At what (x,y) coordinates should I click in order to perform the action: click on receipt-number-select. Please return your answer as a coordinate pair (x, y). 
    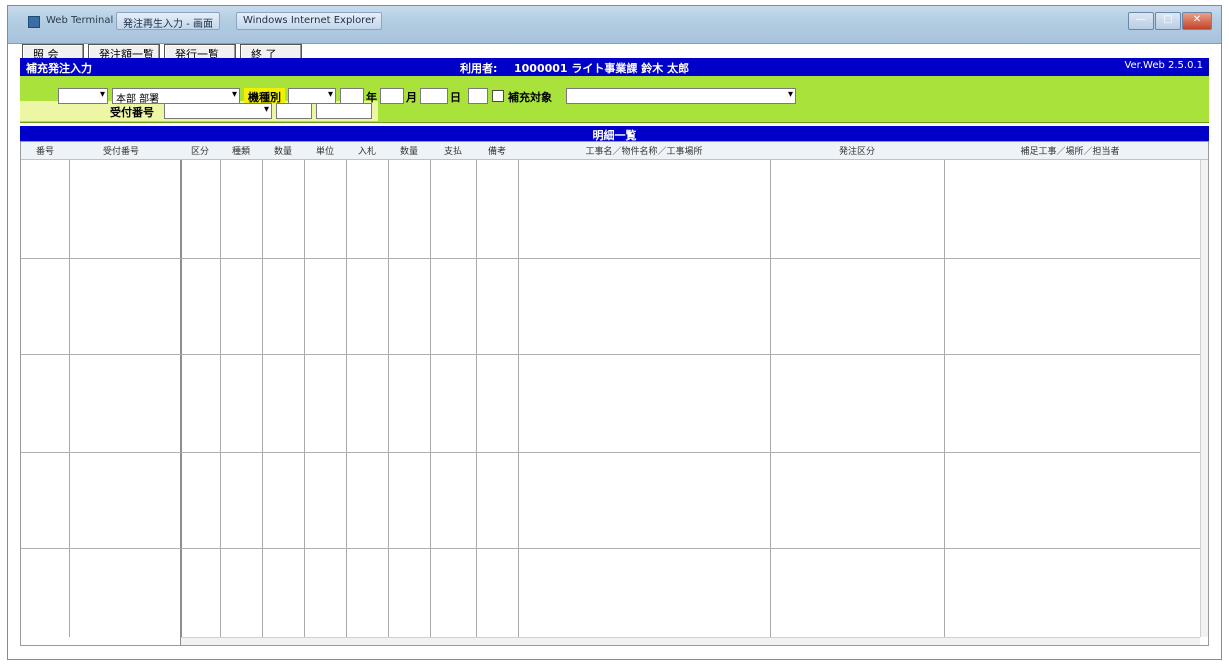
    Looking at the image, I should click on (218, 111).